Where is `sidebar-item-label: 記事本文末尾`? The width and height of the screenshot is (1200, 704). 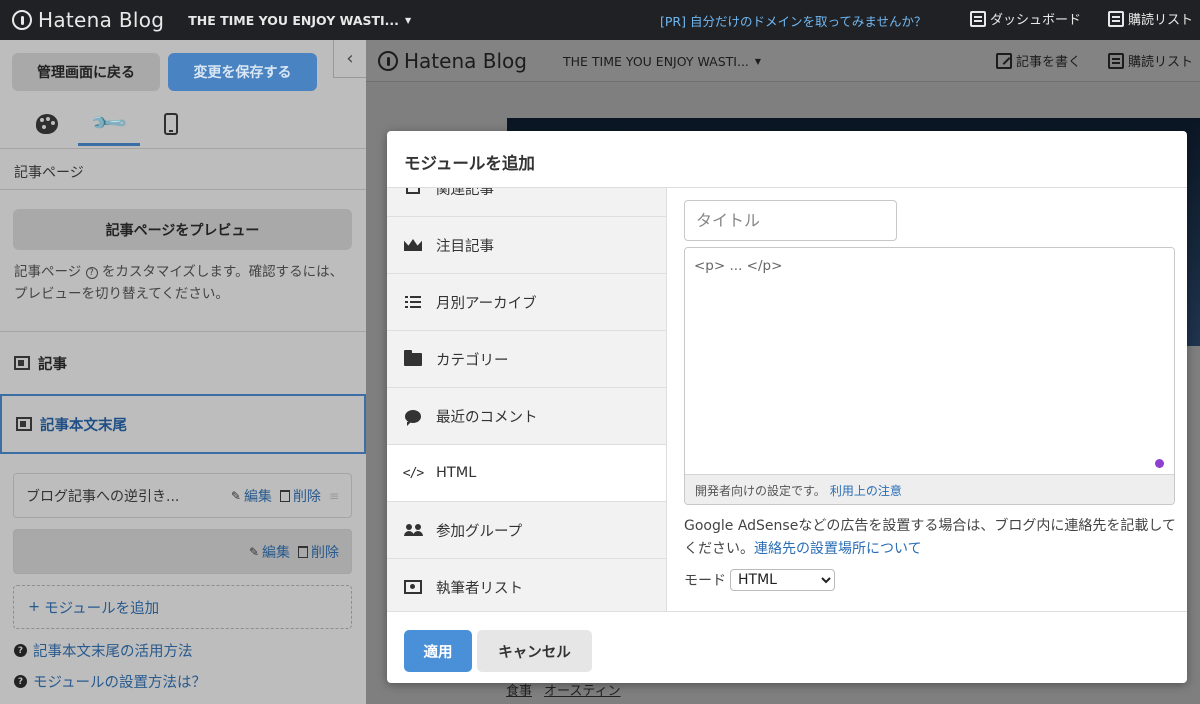 sidebar-item-label: 記事本文末尾 is located at coordinates (83, 425).